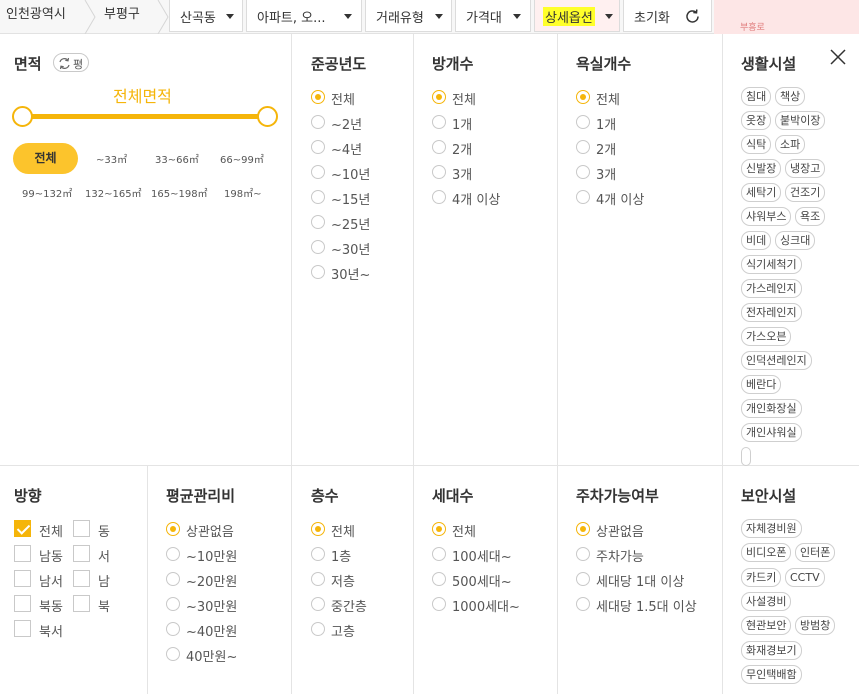 The width and height of the screenshot is (859, 694). Describe the element at coordinates (761, 384) in the screenshot. I see `living-tag: 베란다` at that location.